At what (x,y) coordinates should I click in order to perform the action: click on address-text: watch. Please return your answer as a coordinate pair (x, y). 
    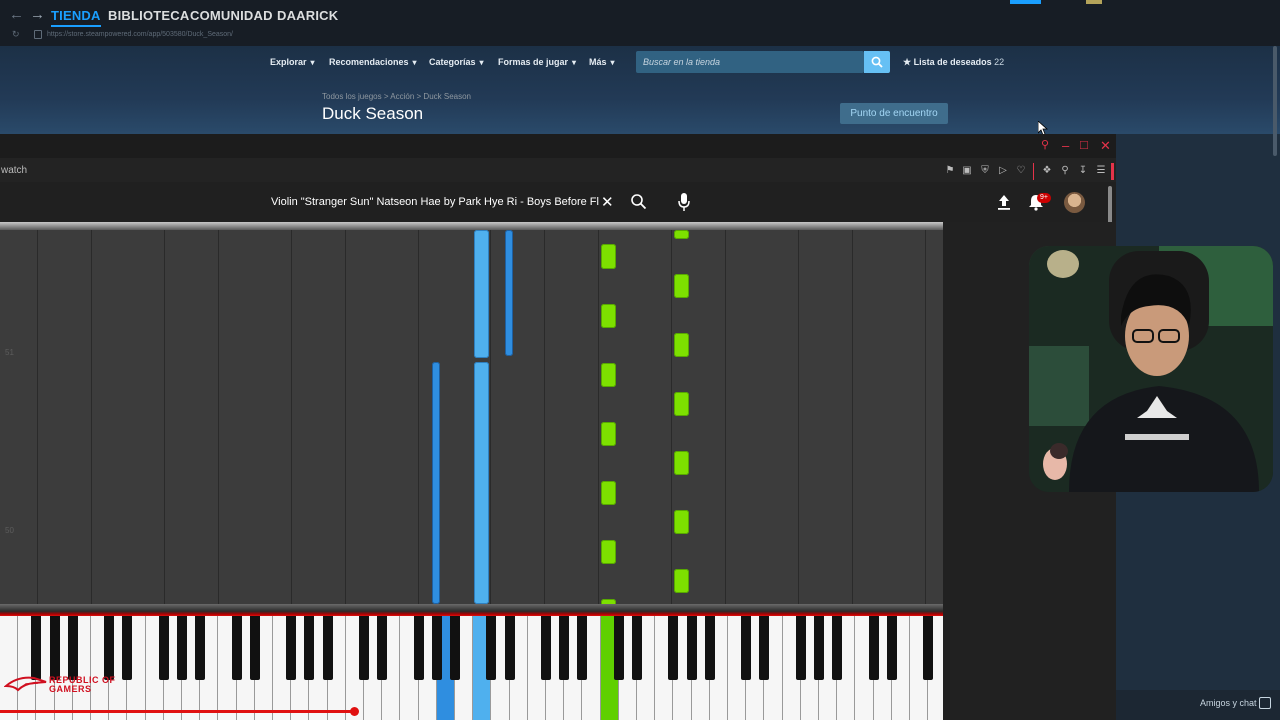
    Looking at the image, I should click on (14, 170).